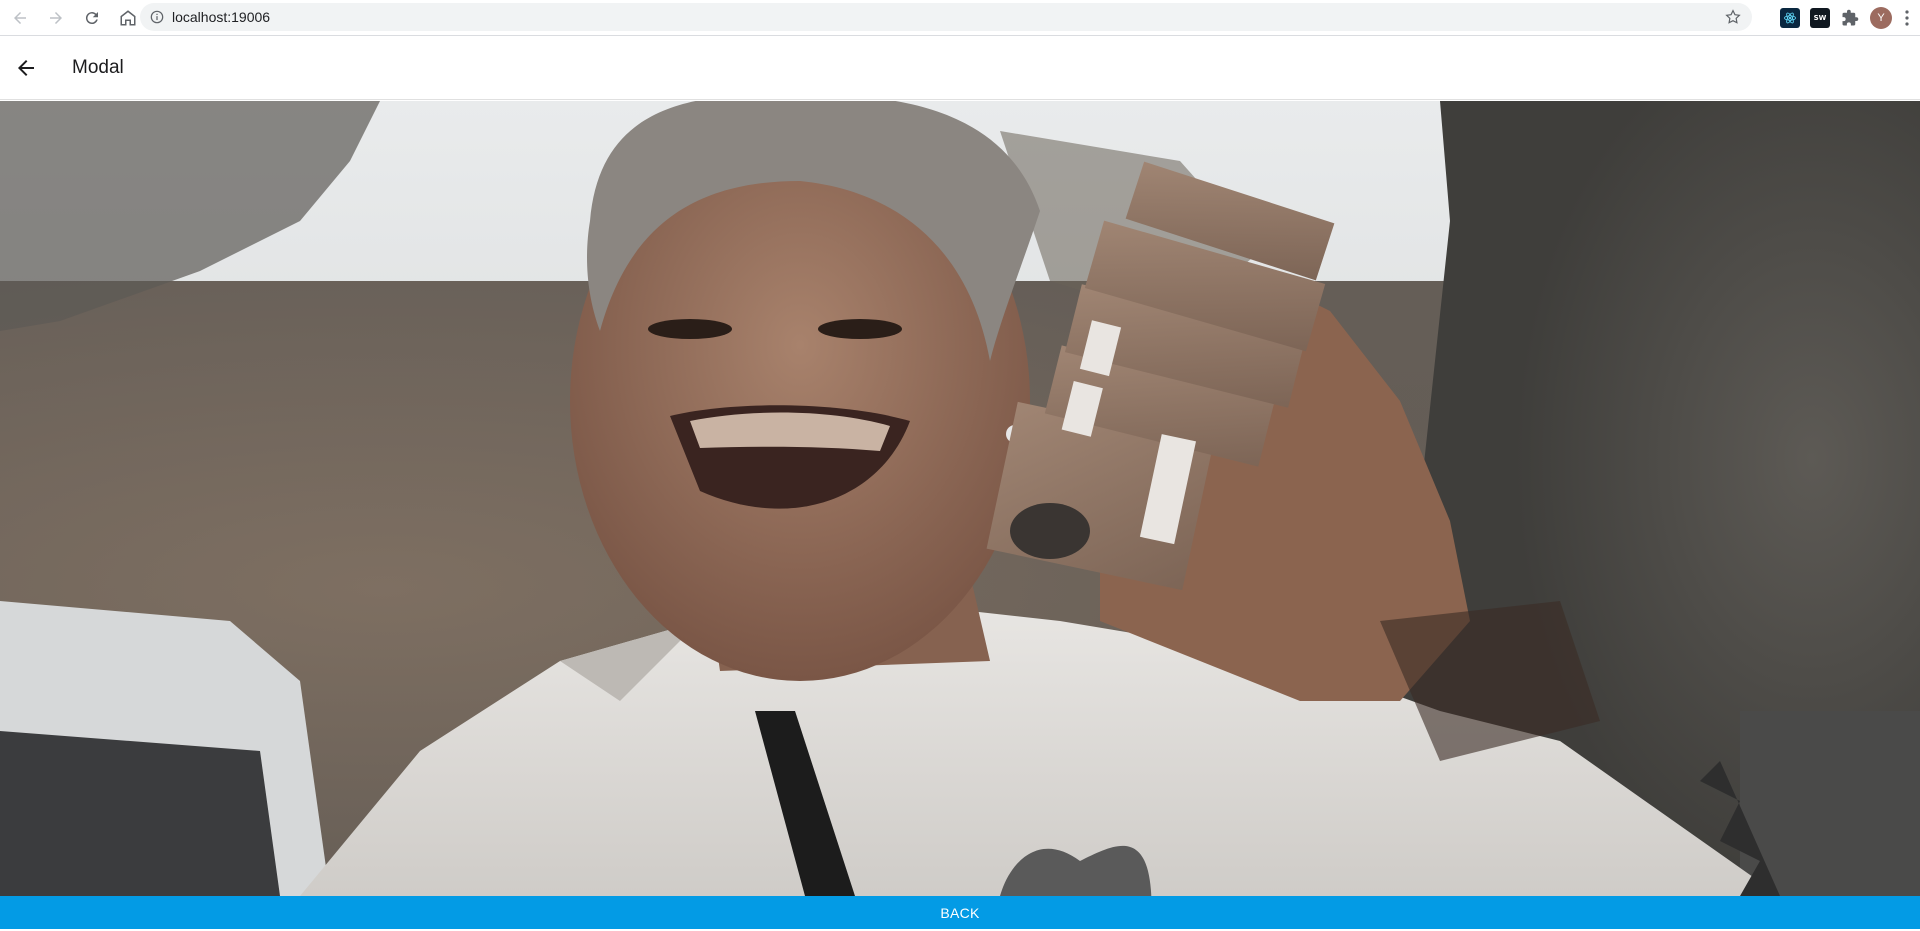 The image size is (1920, 931). What do you see at coordinates (157, 17) in the screenshot?
I see `info-icon` at bounding box center [157, 17].